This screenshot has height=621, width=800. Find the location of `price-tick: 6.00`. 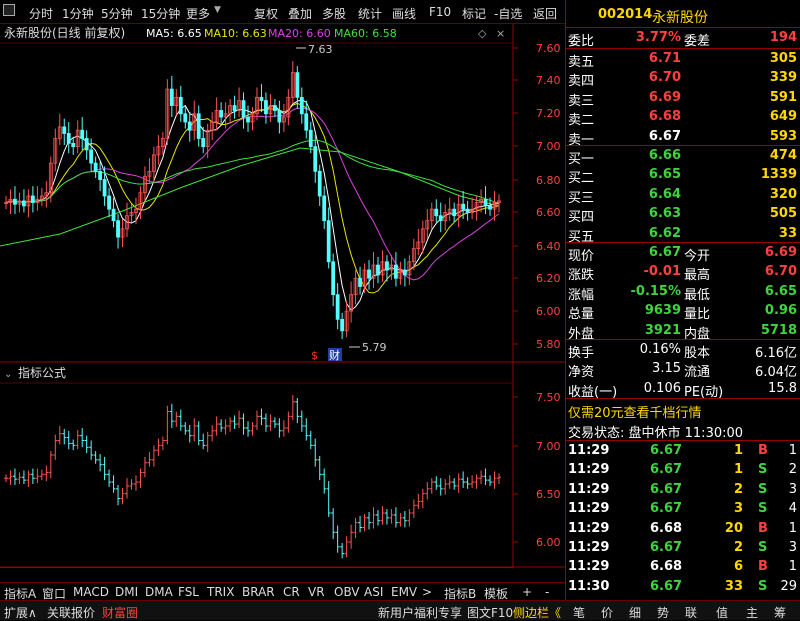

price-tick: 6.00 is located at coordinates (548, 311).